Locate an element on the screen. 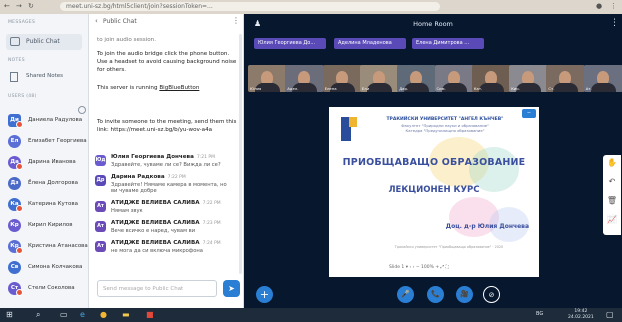  message-author-name: АТИДЖЕ ВЕЛИЕВА САЛИВА is located at coordinates (155, 243).